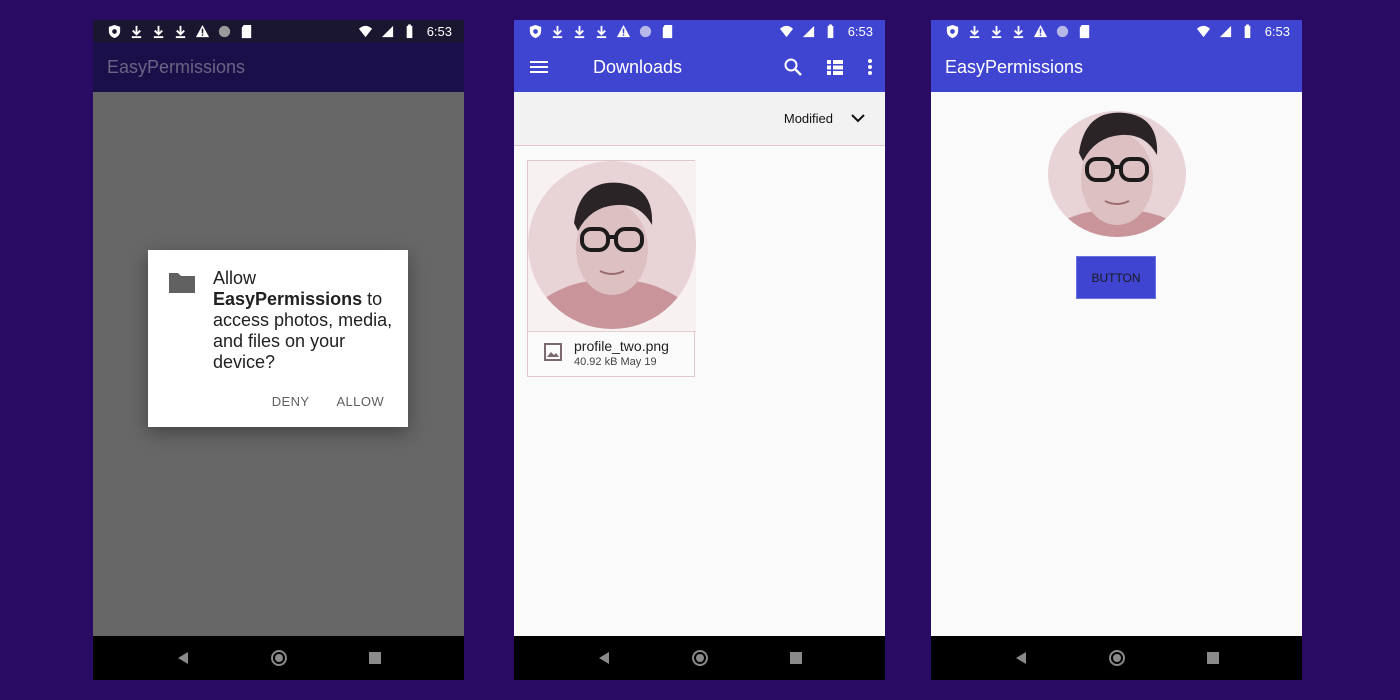 The width and height of the screenshot is (1400, 700). Describe the element at coordinates (1116, 277) in the screenshot. I see `main-button: BUTTON` at that location.